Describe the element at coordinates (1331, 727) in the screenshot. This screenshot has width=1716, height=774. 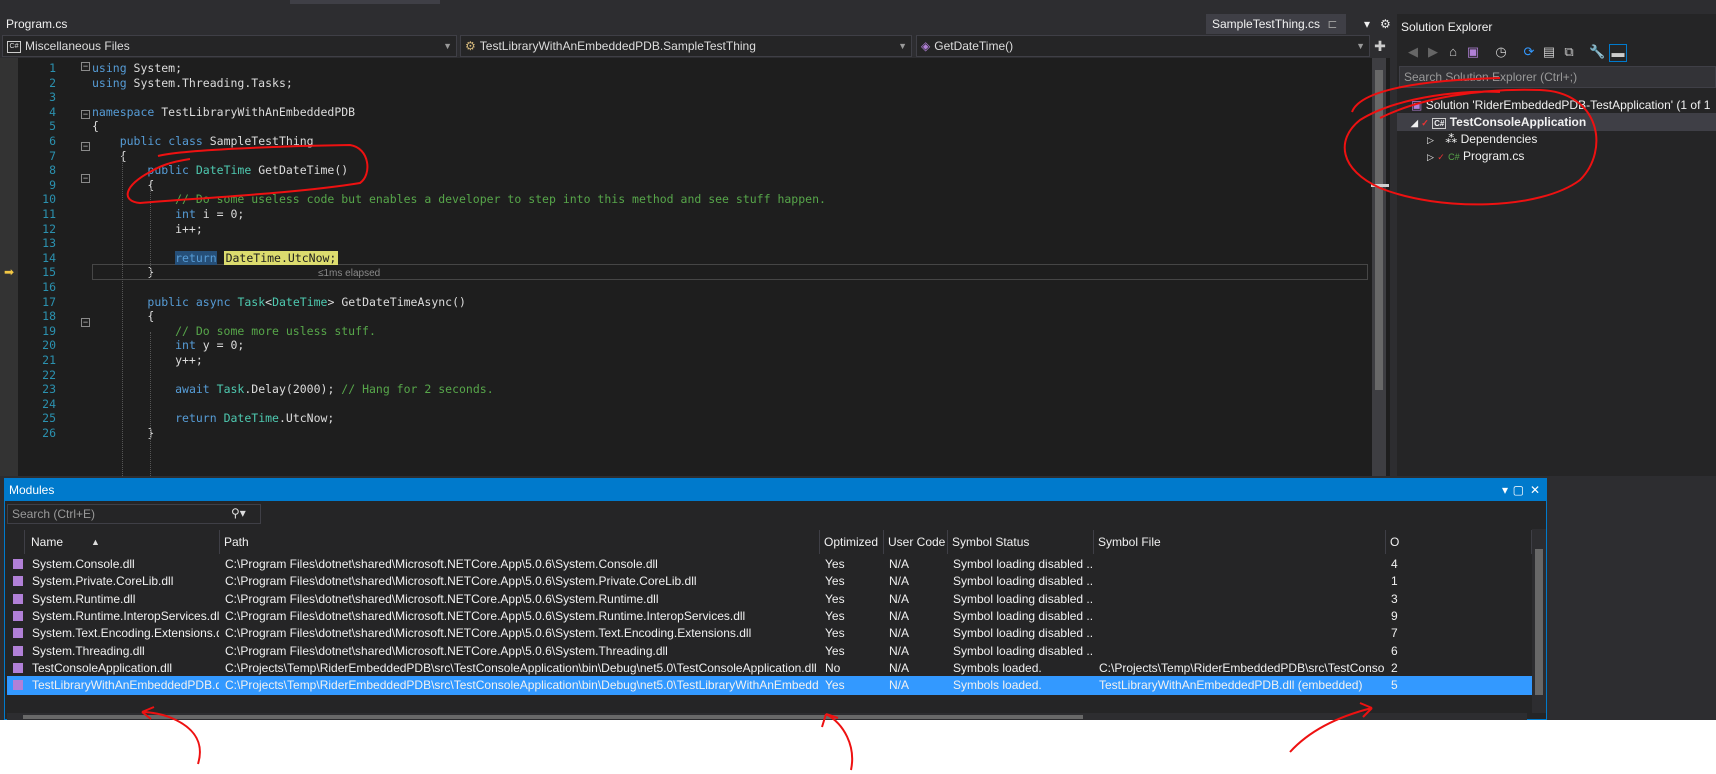
I see `arrow-annotation-symbol-file` at that location.